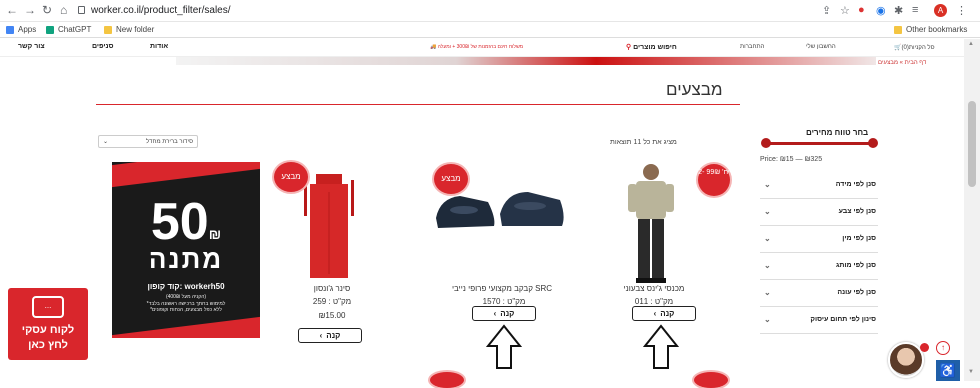 The image size is (980, 388). I want to click on bookmark-new-folder: New folder, so click(129, 29).